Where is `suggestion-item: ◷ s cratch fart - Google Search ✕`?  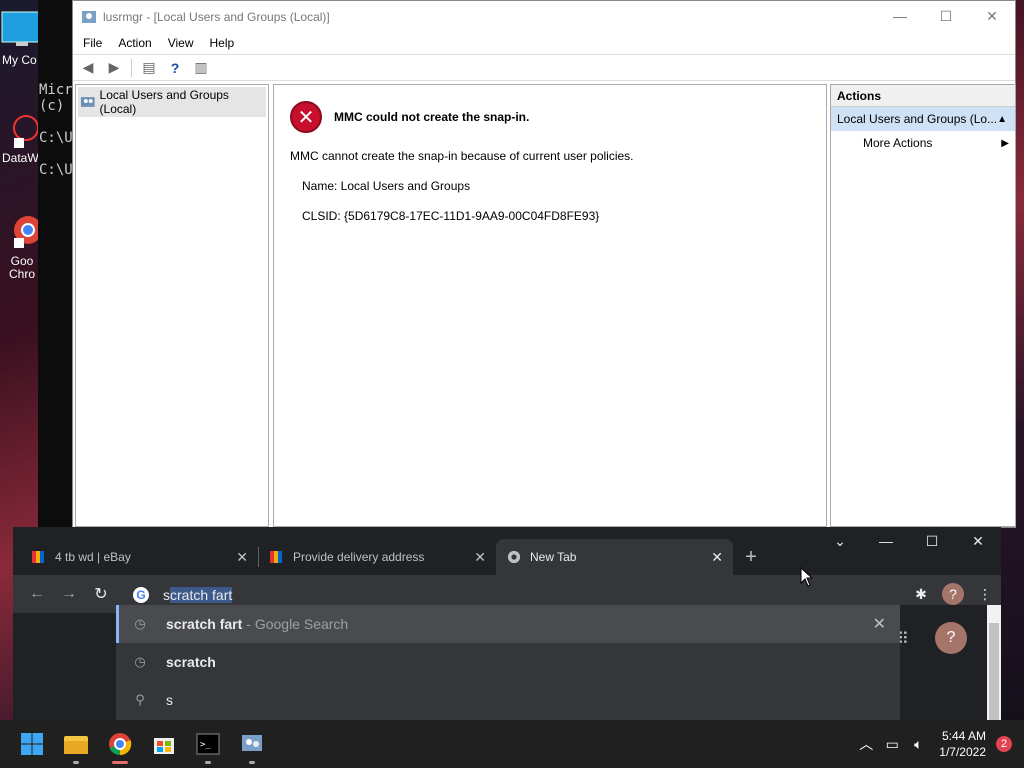 suggestion-item: ◷ s cratch fart - Google Search ✕ is located at coordinates (508, 624).